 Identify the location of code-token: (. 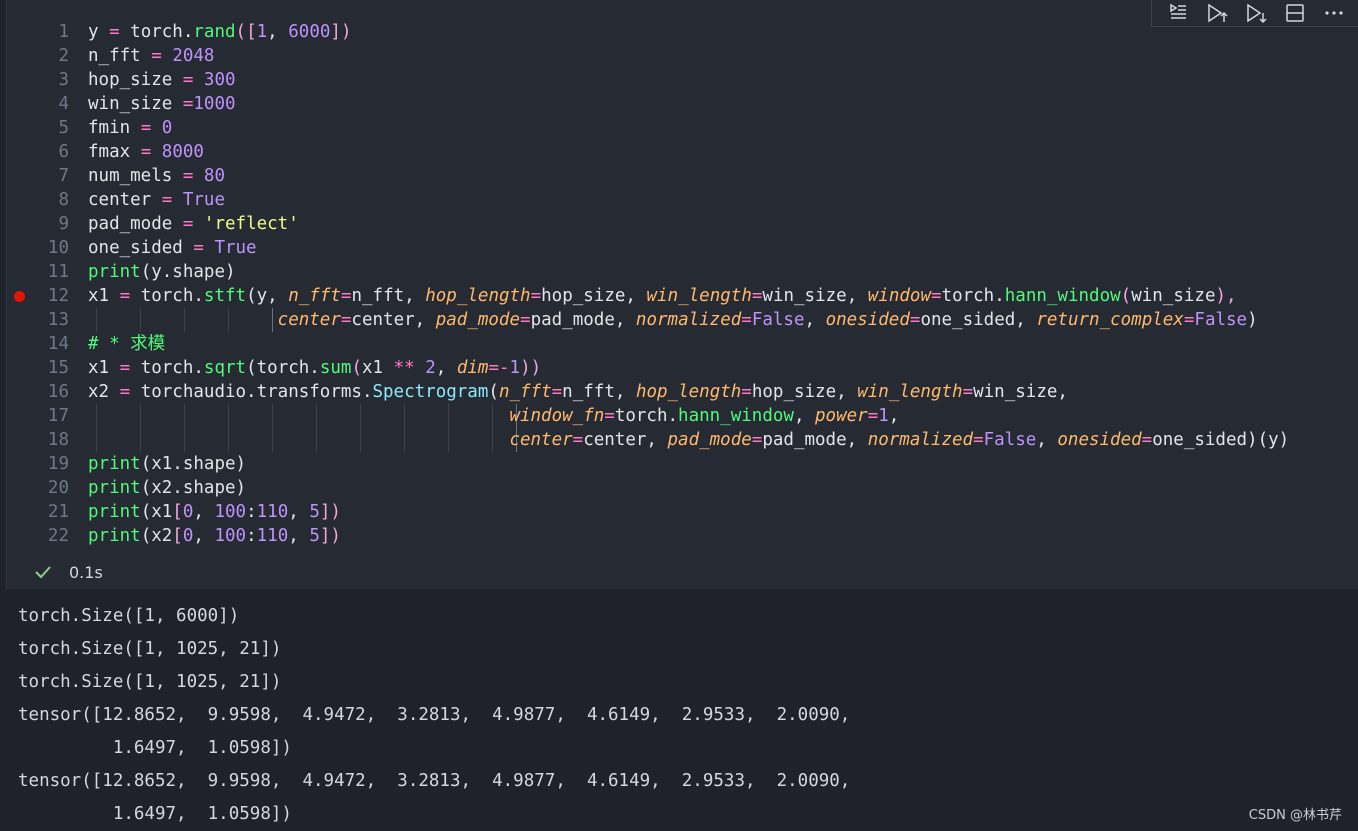
(1126, 296).